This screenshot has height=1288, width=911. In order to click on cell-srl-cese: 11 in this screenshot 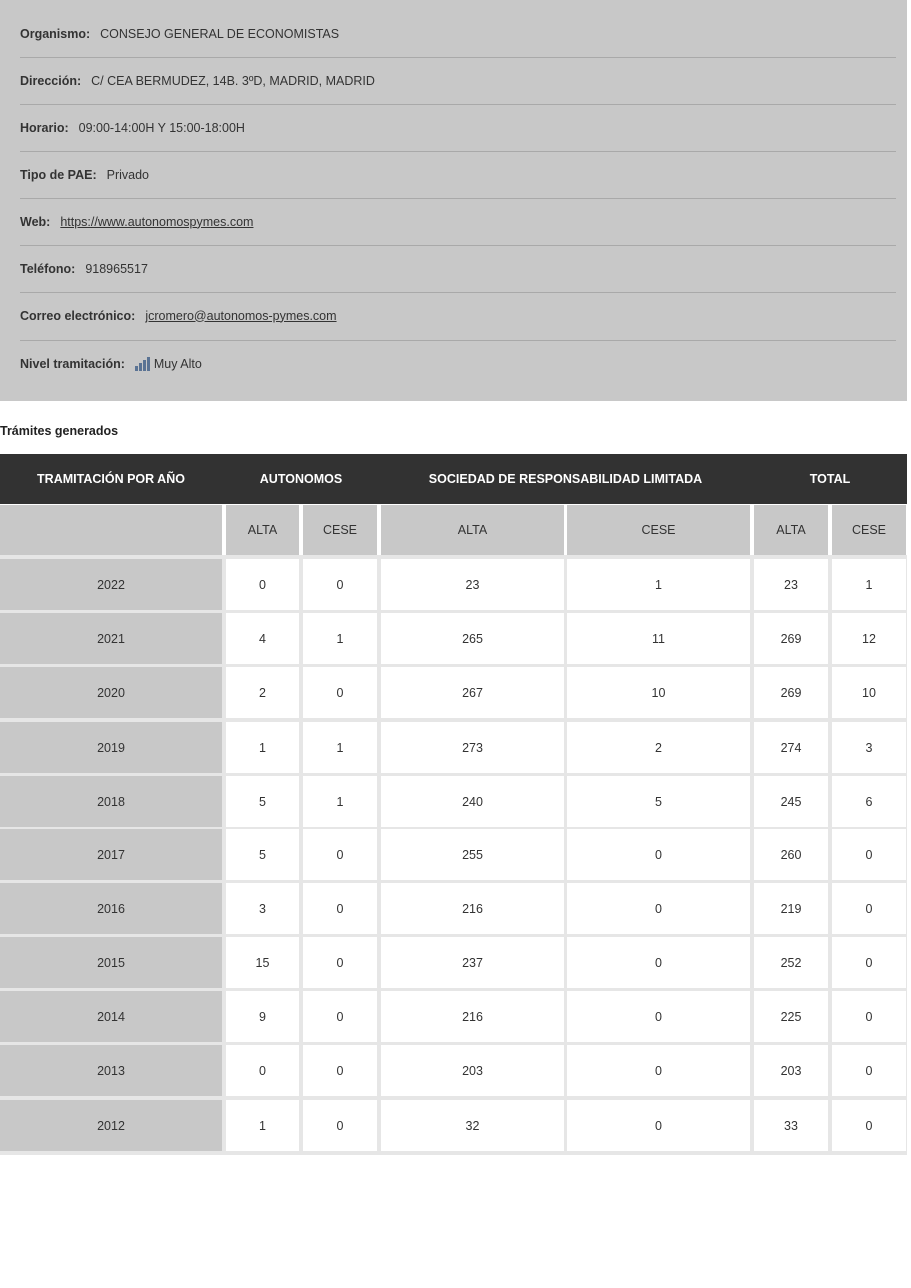, I will do `click(658, 638)`.